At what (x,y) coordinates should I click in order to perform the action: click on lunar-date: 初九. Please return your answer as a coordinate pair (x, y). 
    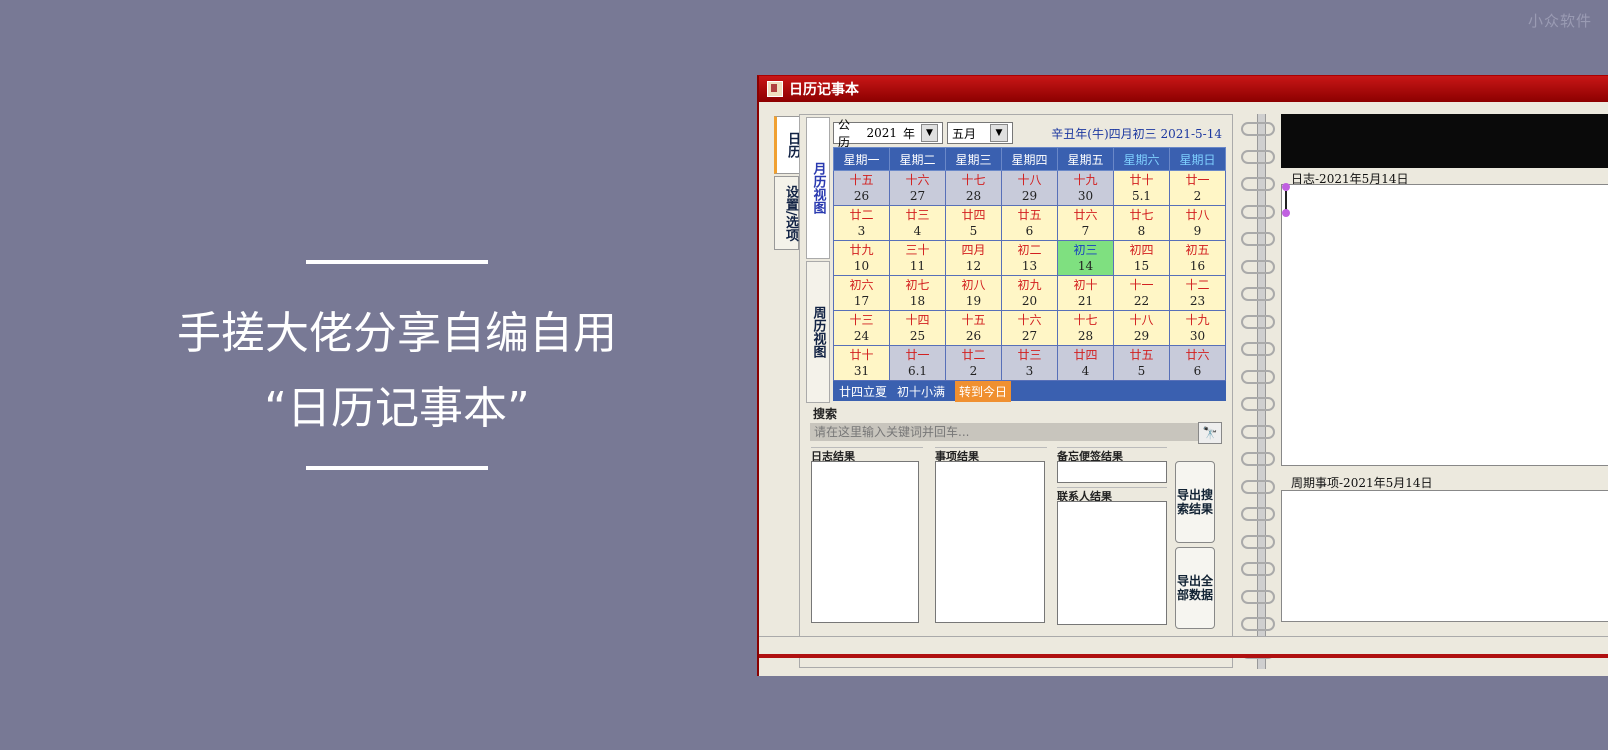
    Looking at the image, I should click on (1029, 285).